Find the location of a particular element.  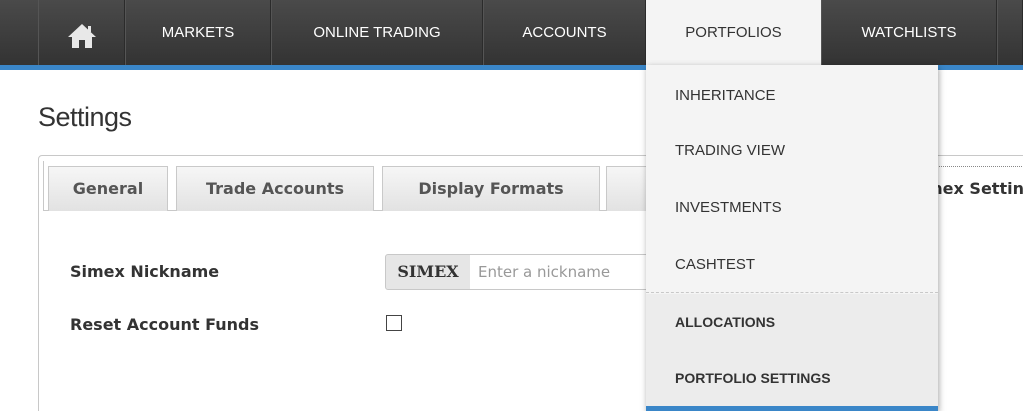

menu-item-portfolio-settings: PORTFOLIO SETTINGS is located at coordinates (792, 378).